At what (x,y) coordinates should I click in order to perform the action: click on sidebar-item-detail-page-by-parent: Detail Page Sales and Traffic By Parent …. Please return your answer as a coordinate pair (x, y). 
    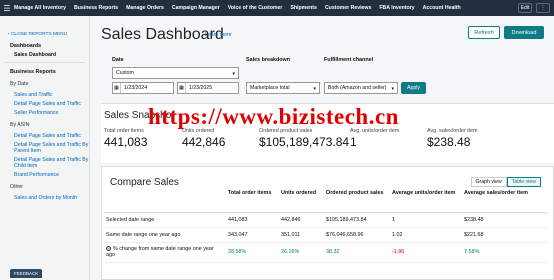
    Looking at the image, I should click on (44, 146).